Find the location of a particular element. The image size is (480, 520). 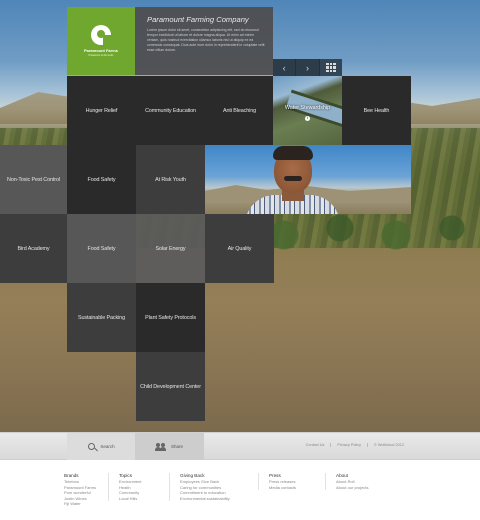

tile-air-quality: Air Quality is located at coordinates (239, 248).